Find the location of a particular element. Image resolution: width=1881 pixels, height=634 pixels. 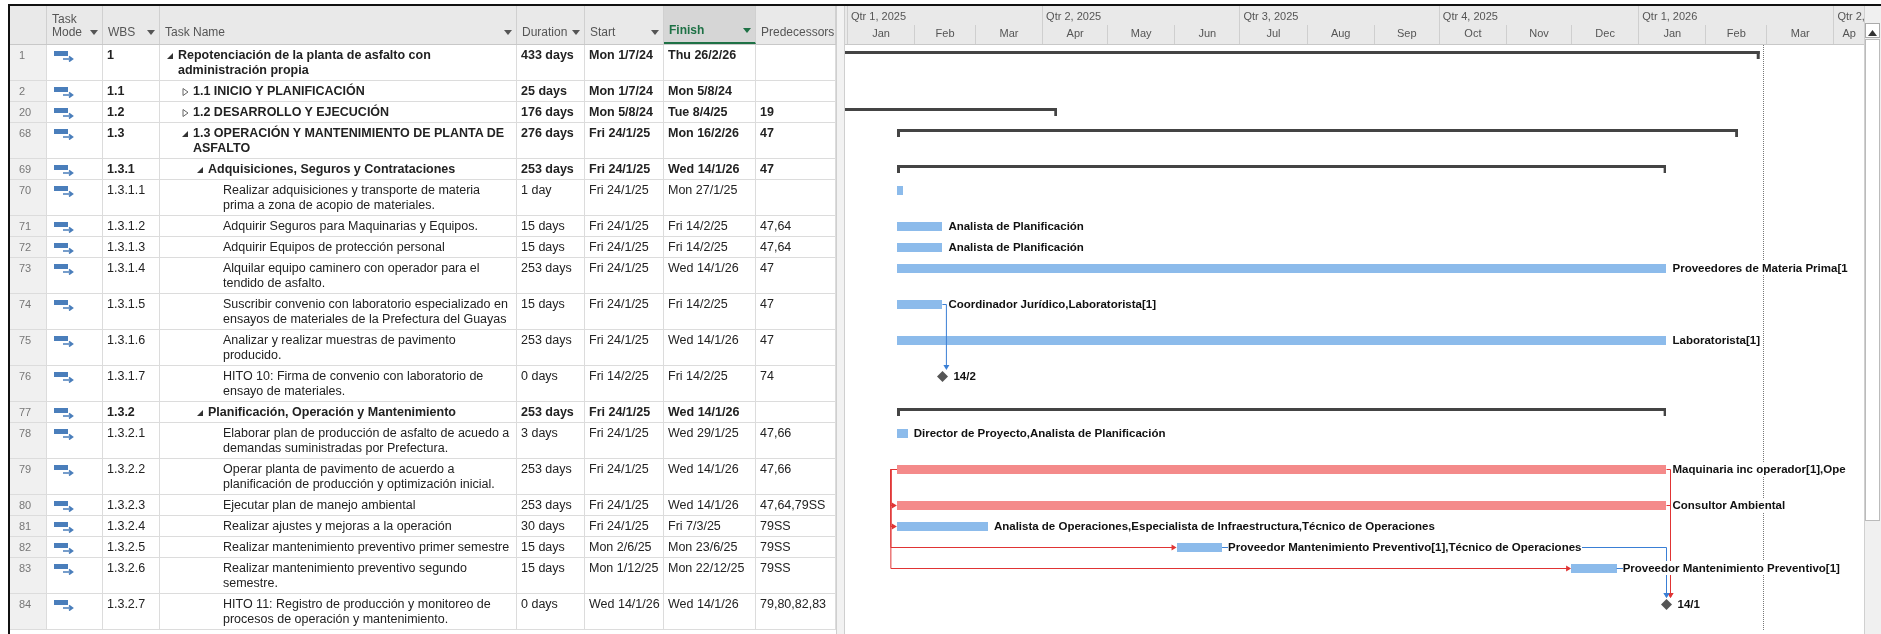

finish-date-cell: Tue 8/4/25 is located at coordinates (710, 112).